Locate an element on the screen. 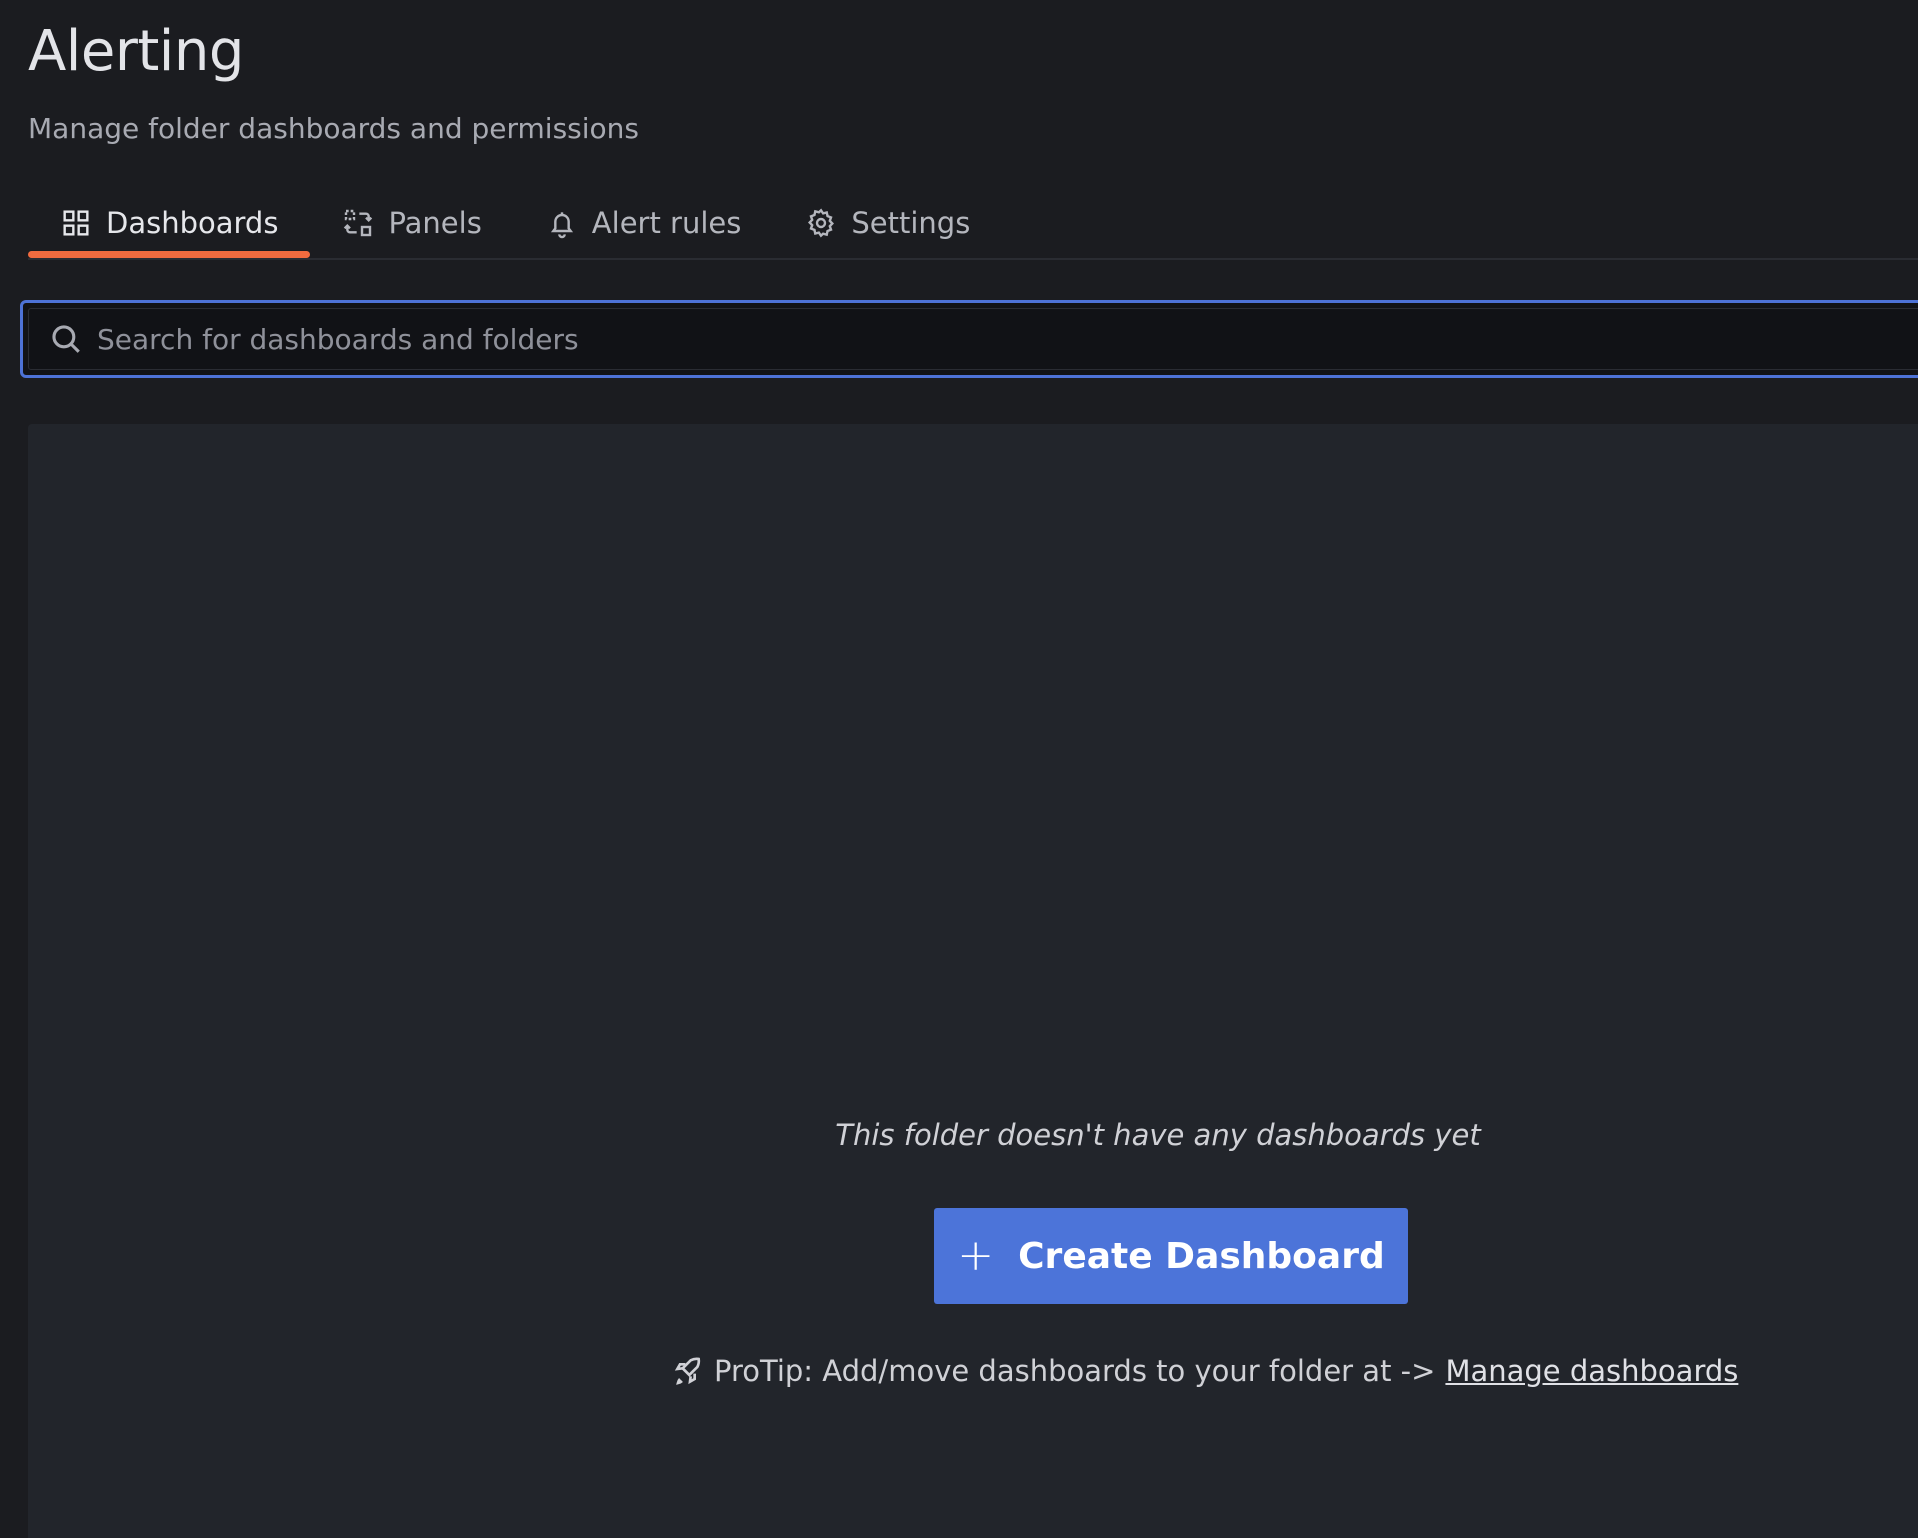 The width and height of the screenshot is (1918, 1538). folder-tabs: Dashboards Panels Alert rules Settings is located at coordinates (973, 226).